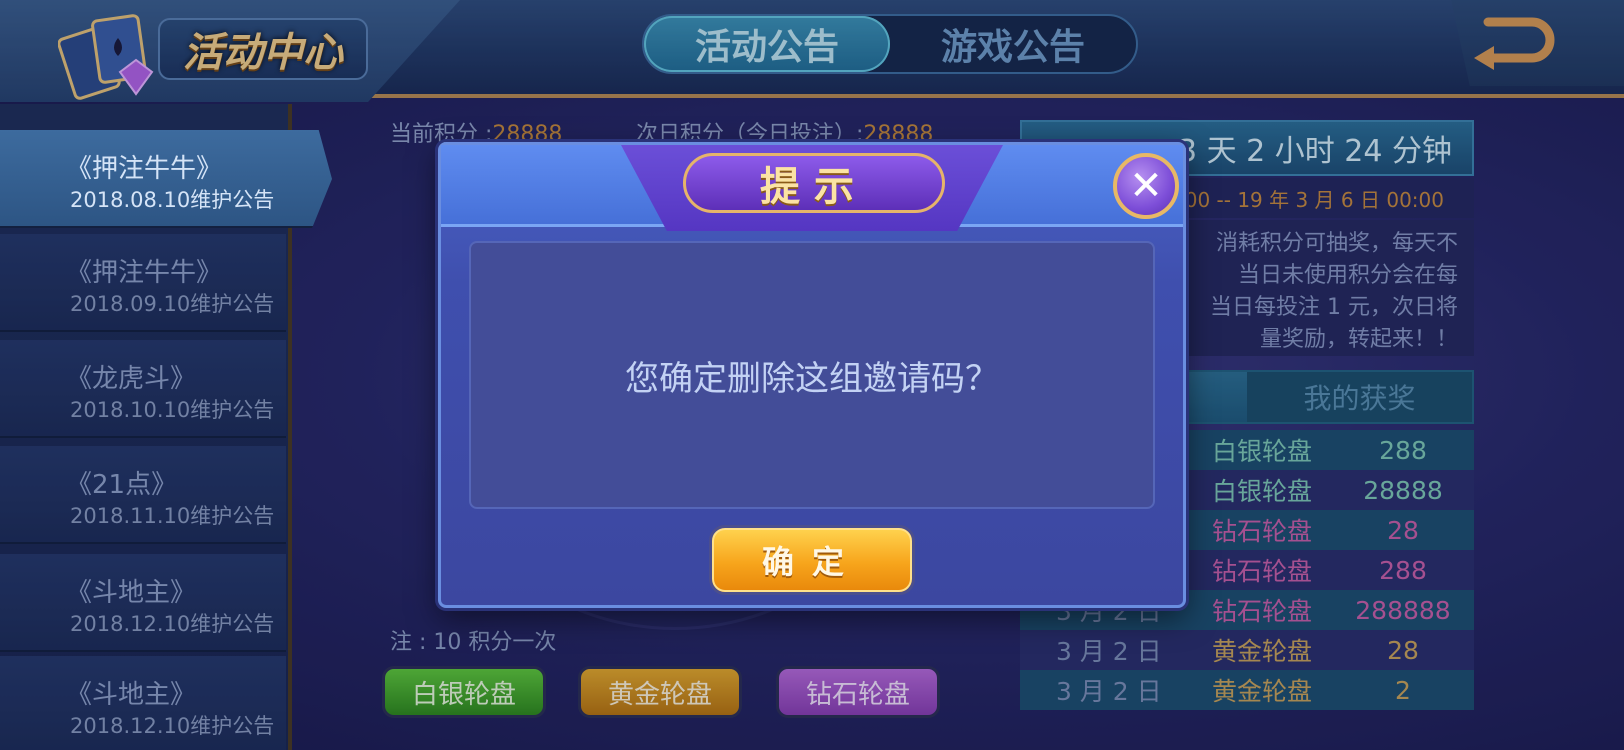  I want to click on confirm-button: 确定, so click(812, 560).